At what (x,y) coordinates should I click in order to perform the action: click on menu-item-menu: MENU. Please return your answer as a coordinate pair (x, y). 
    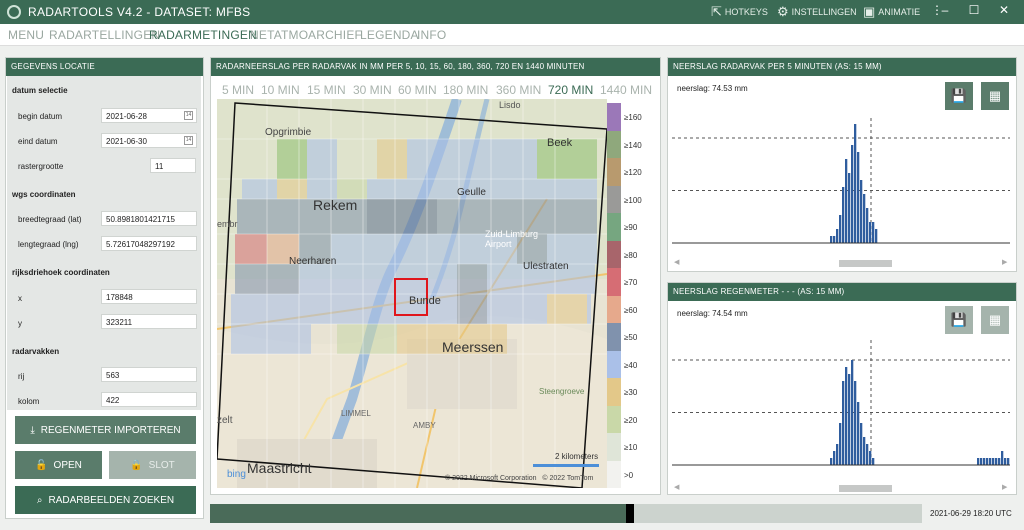
    Looking at the image, I should click on (26, 35).